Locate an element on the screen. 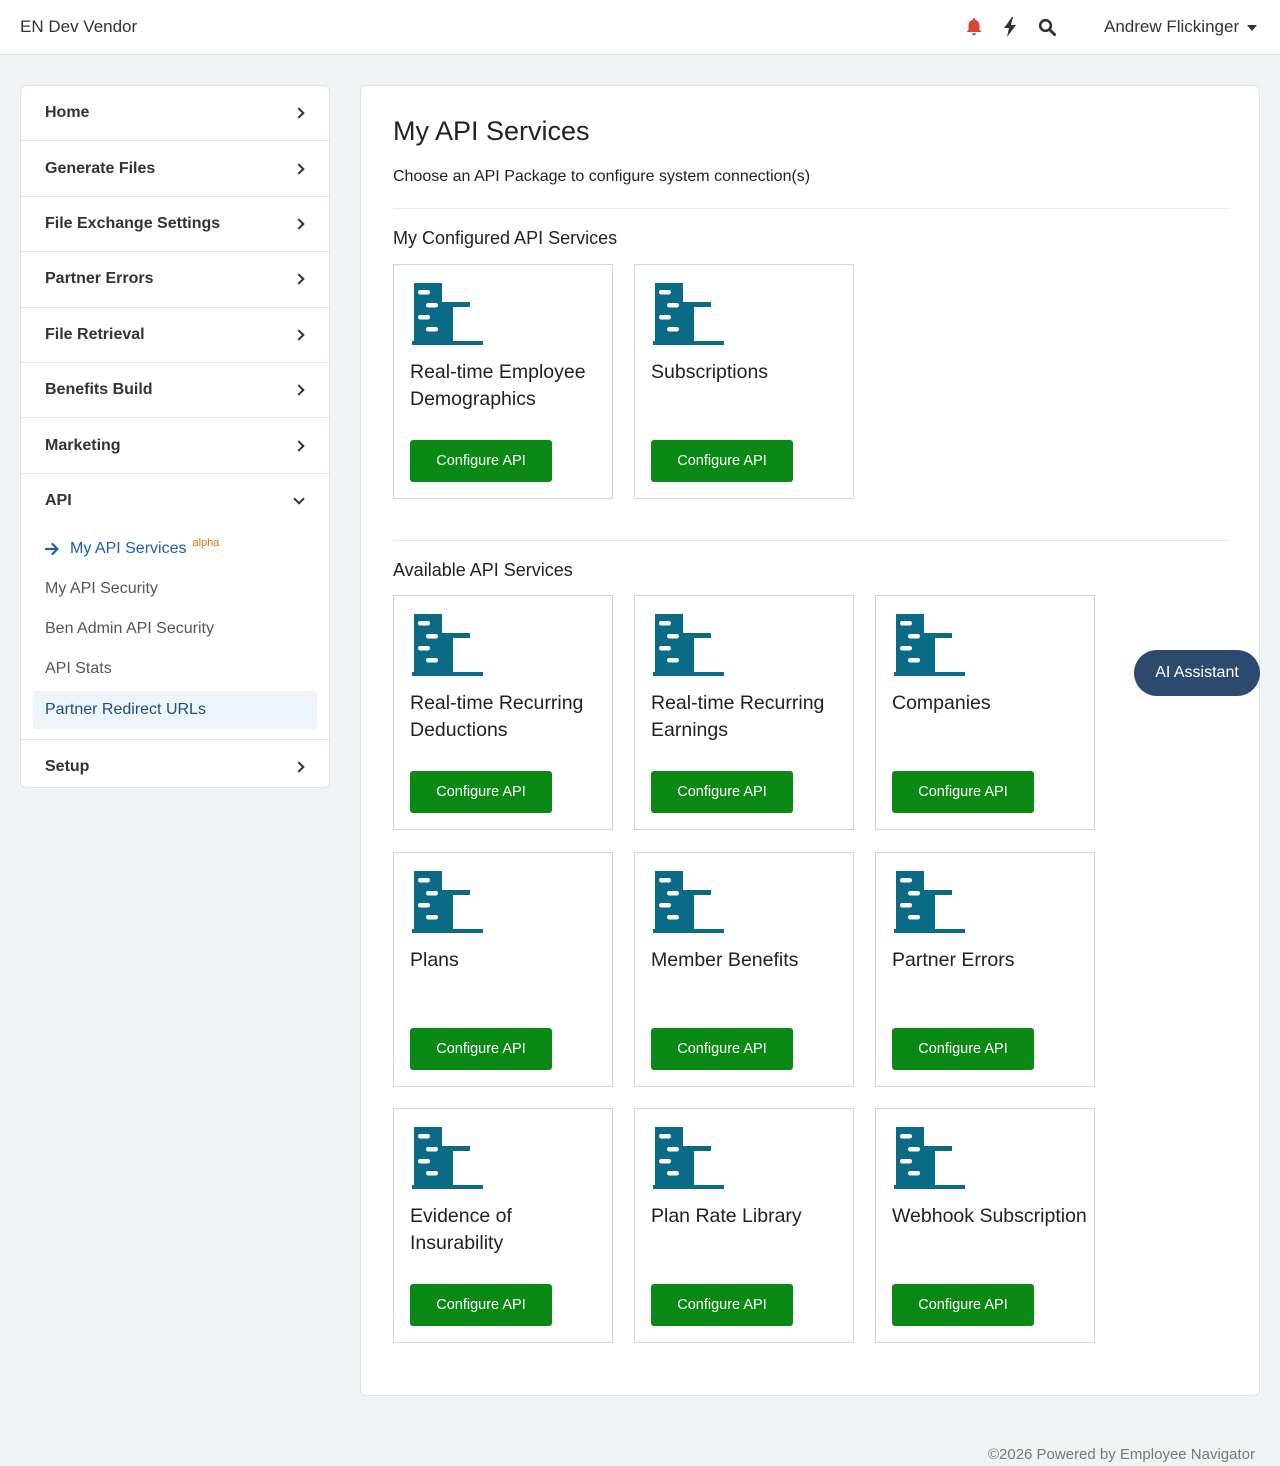 This screenshot has height=1466, width=1280. sidebar-item-generate-files: Generate Files is located at coordinates (175, 169).